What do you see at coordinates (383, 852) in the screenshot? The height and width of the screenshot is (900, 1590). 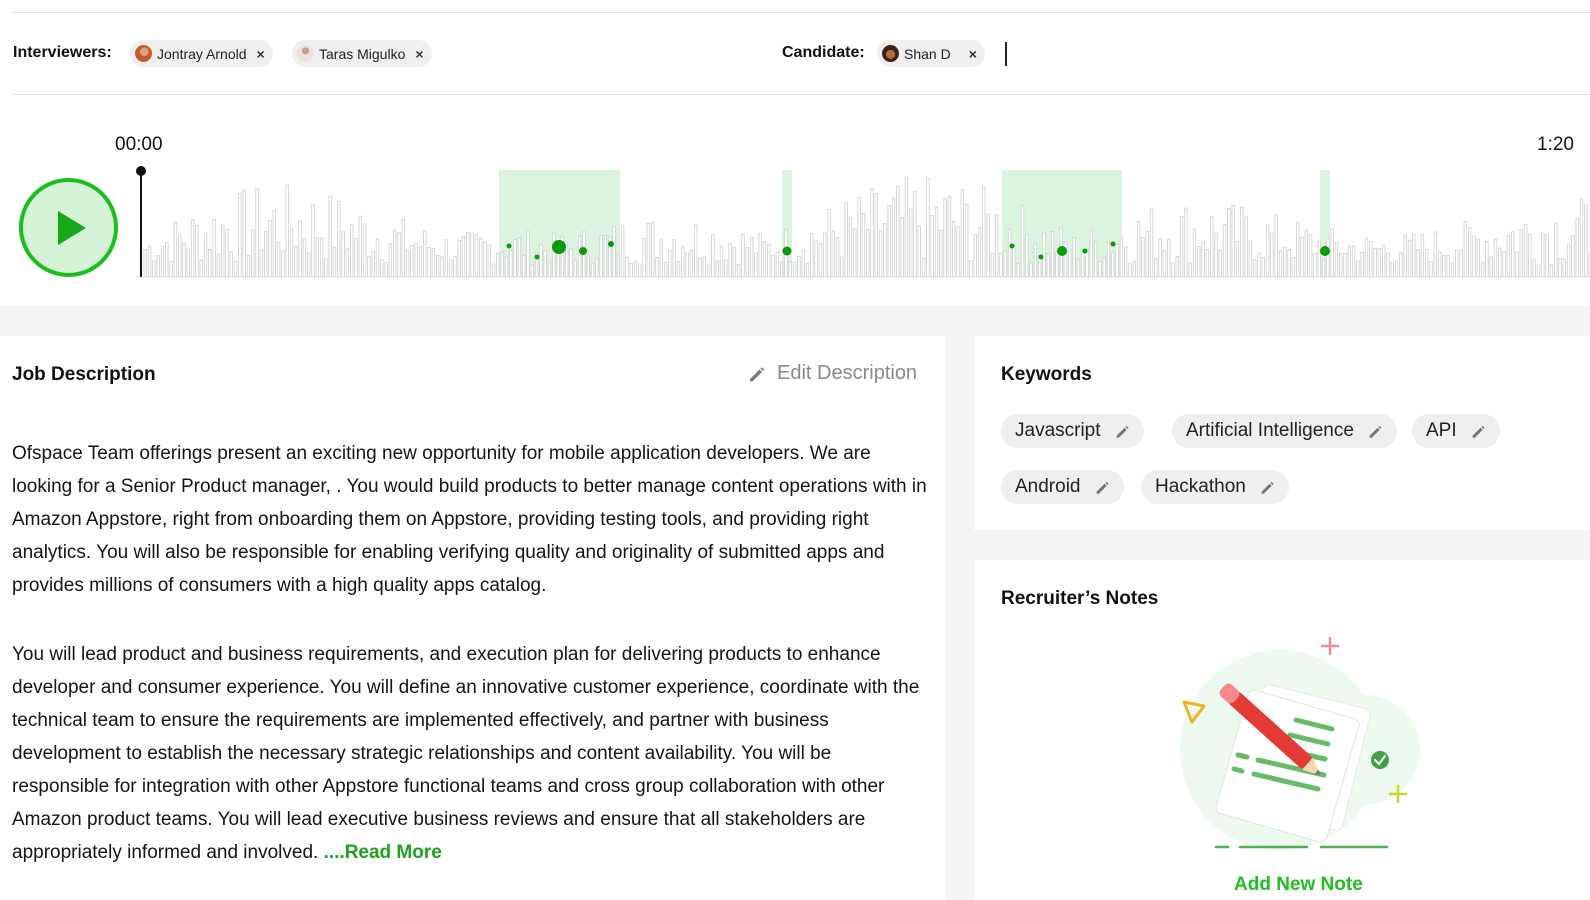 I see `read-more-link: ....Read More` at bounding box center [383, 852].